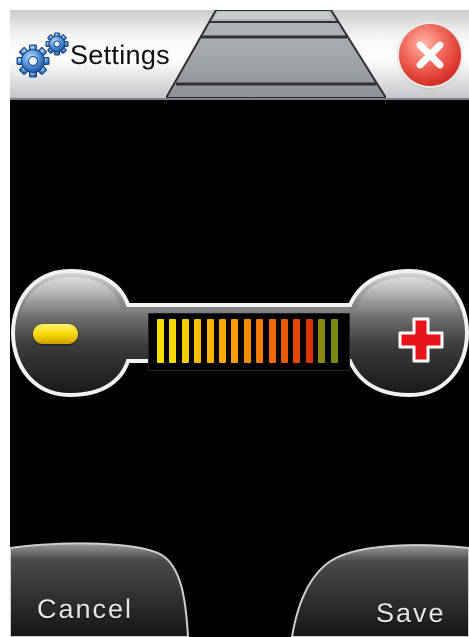  I want to click on cancel-button: Cancel, so click(100, 589).